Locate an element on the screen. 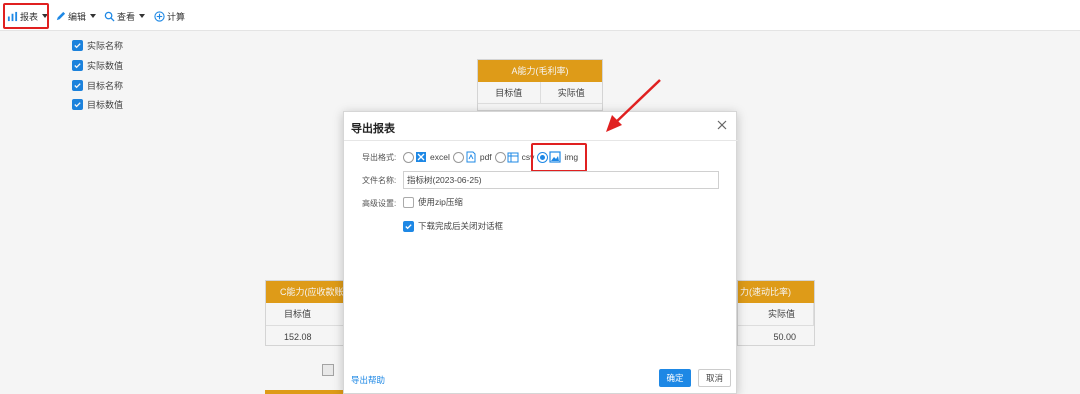 This screenshot has height=394, width=1080. edit-menu-label: 编辑 is located at coordinates (77, 16).